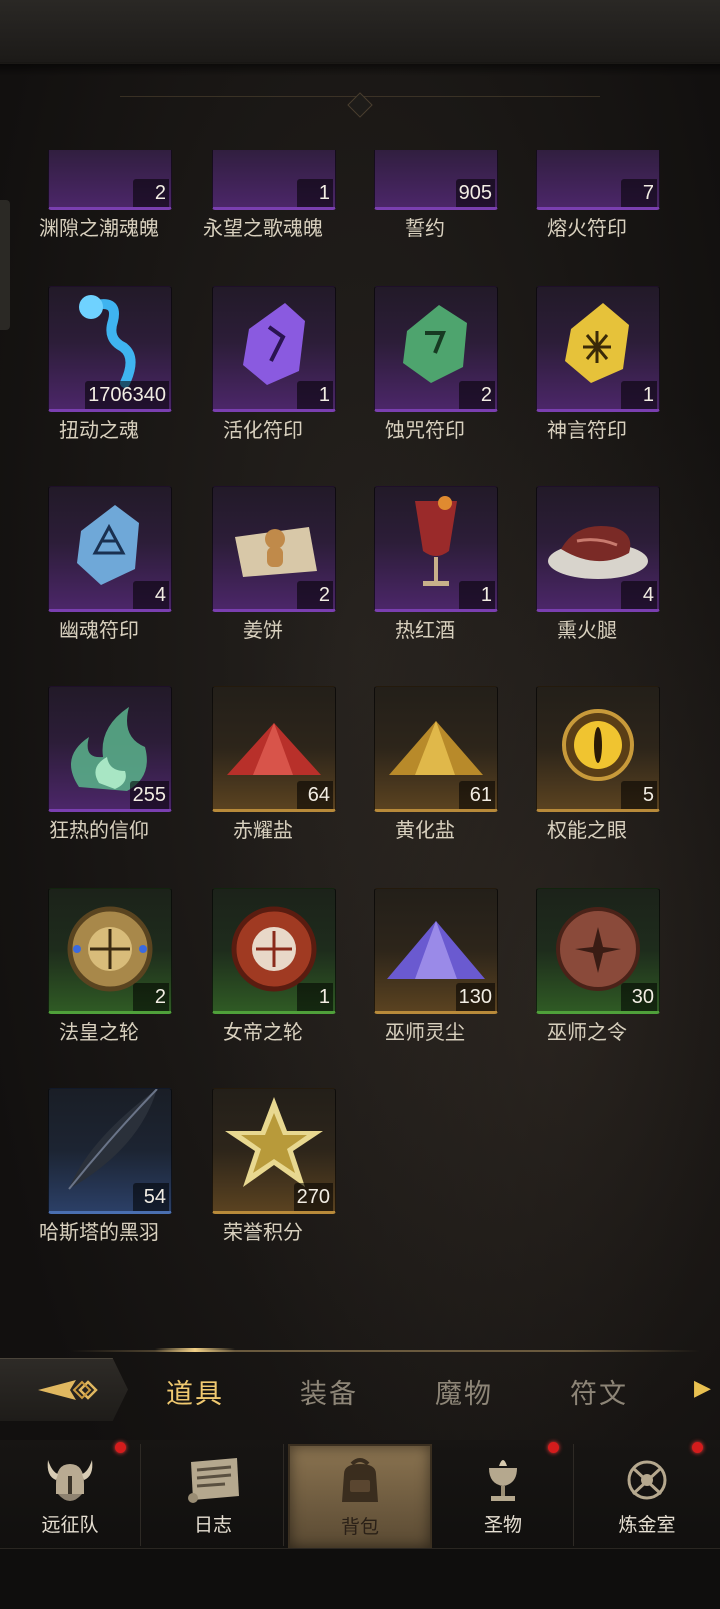  Describe the element at coordinates (110, 749) in the screenshot. I see `item-tile: 255` at that location.